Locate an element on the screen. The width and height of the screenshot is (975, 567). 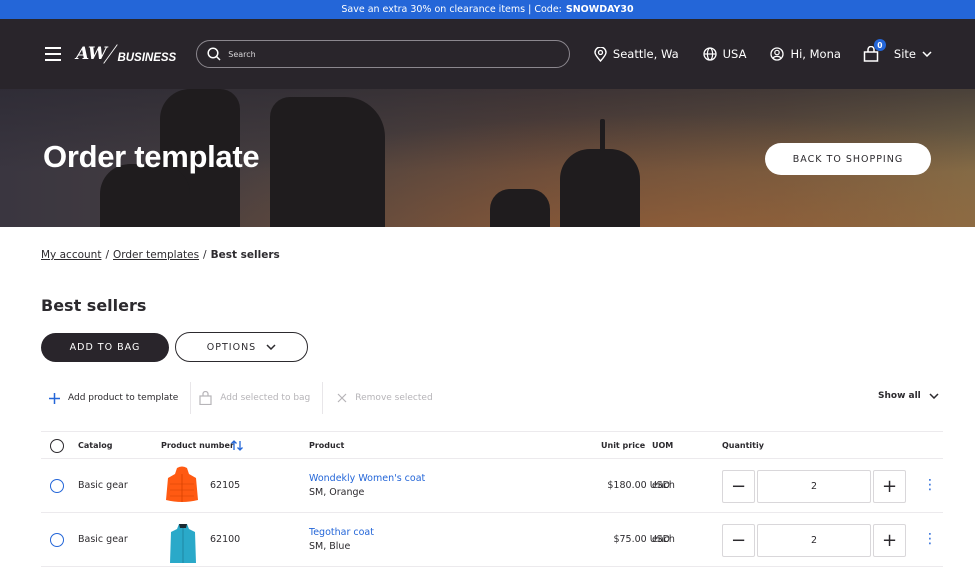
greeting-label: Hi, Mona is located at coordinates (815, 54).